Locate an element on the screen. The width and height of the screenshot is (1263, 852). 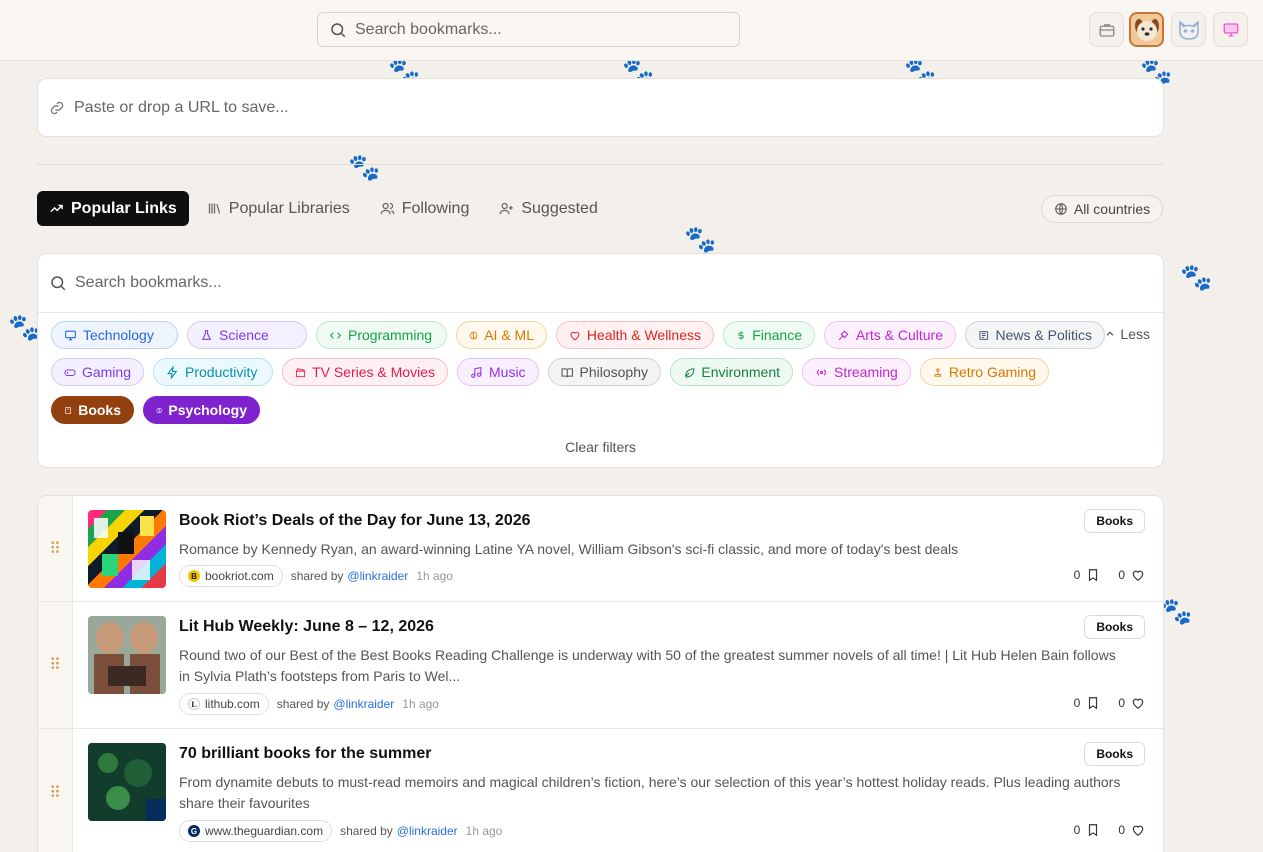
url-input is located at coordinates (618, 107).